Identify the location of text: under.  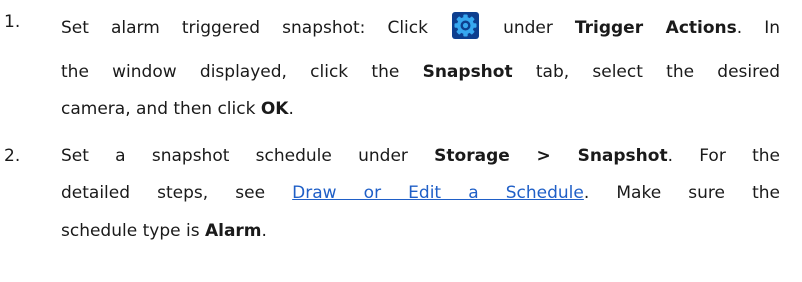
(528, 28).